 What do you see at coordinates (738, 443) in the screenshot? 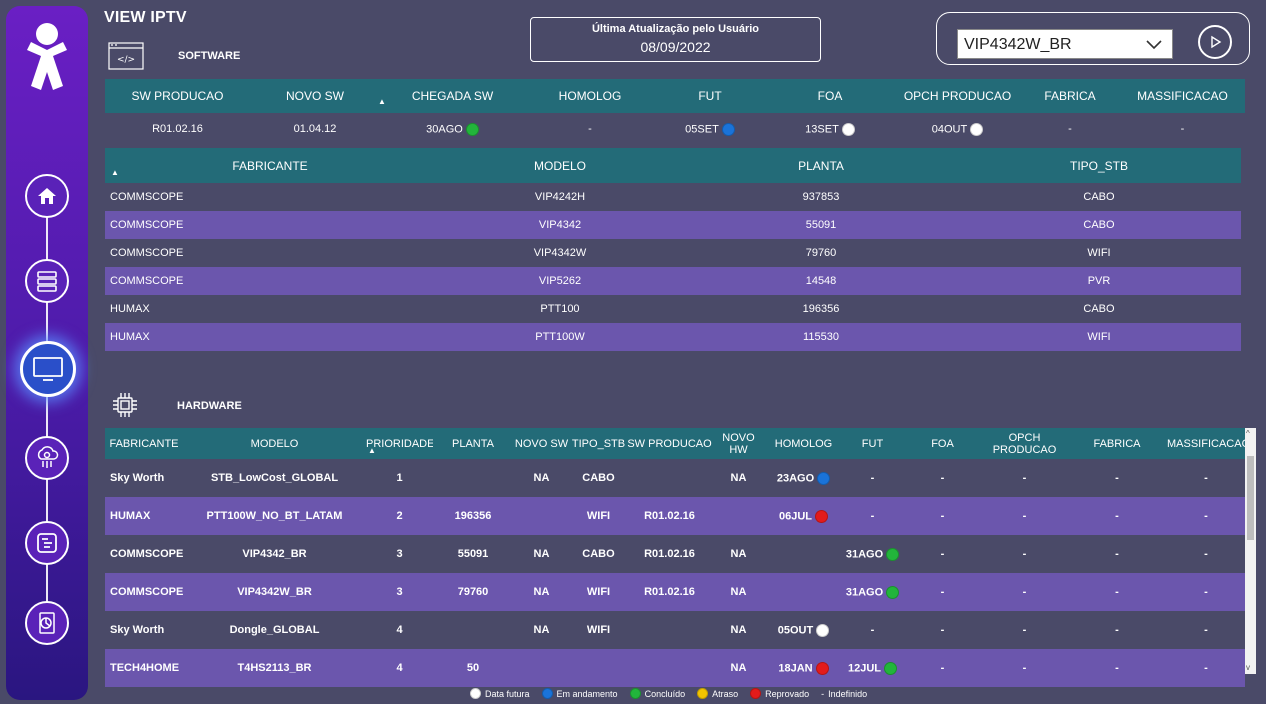
I see `column-header: NOVO HW` at bounding box center [738, 443].